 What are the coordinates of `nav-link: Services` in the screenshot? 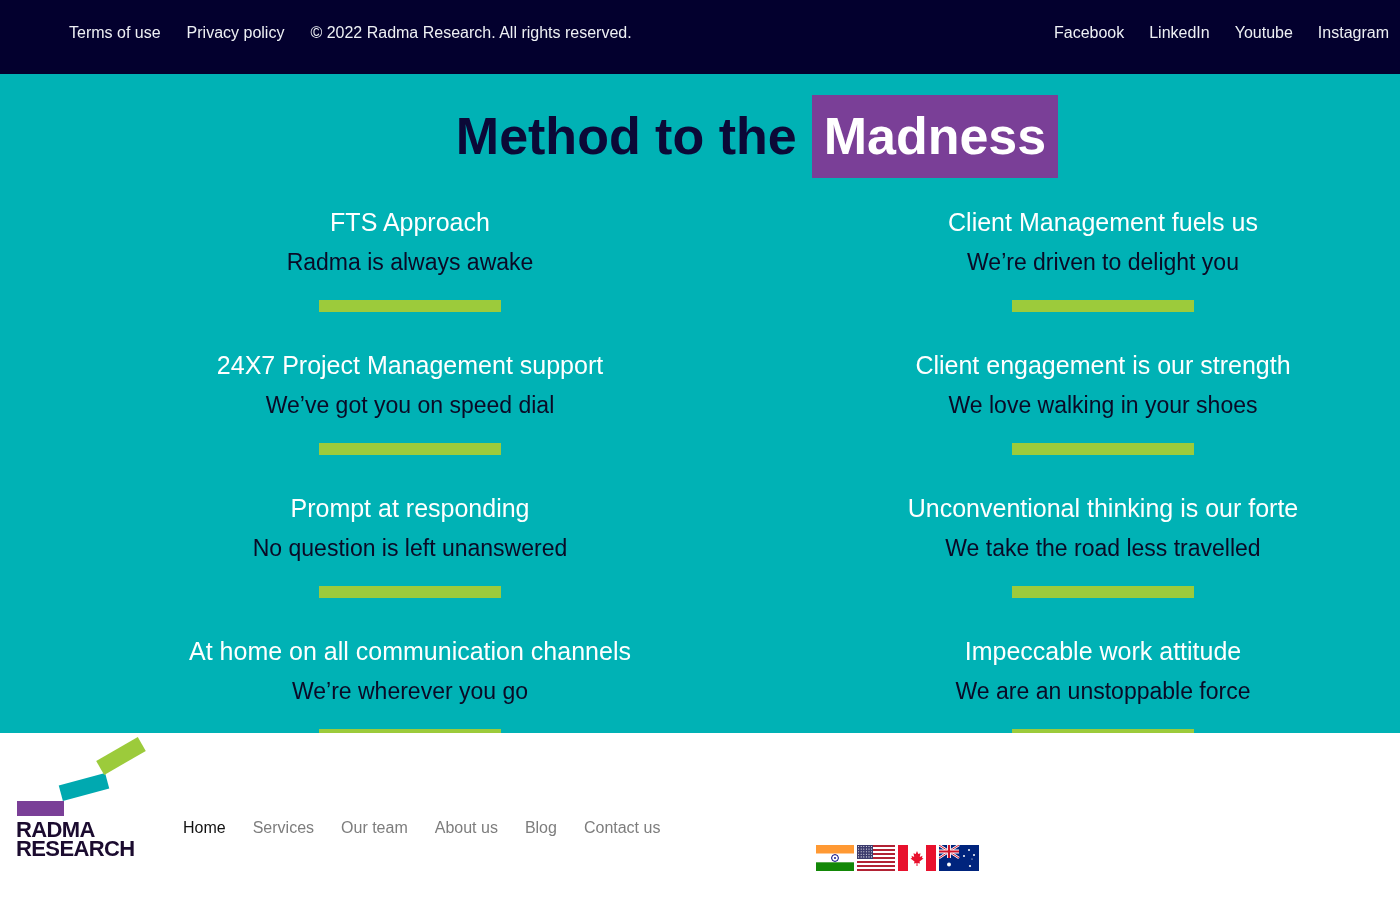 It's located at (283, 828).